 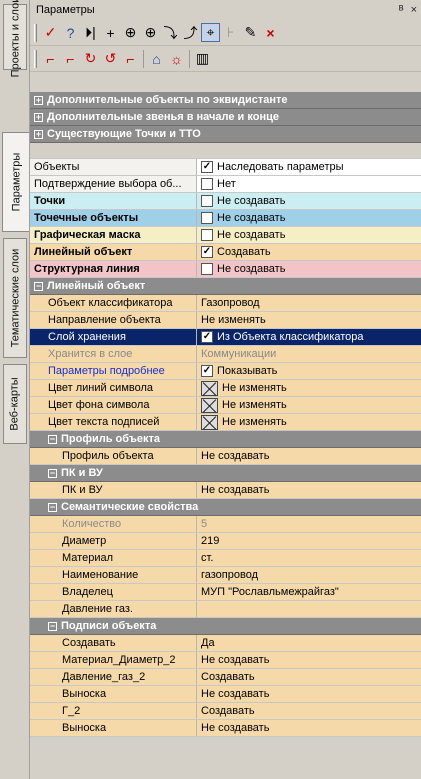 I want to click on property-value: ✓ Наследовать параметры, so click(x=309, y=167).